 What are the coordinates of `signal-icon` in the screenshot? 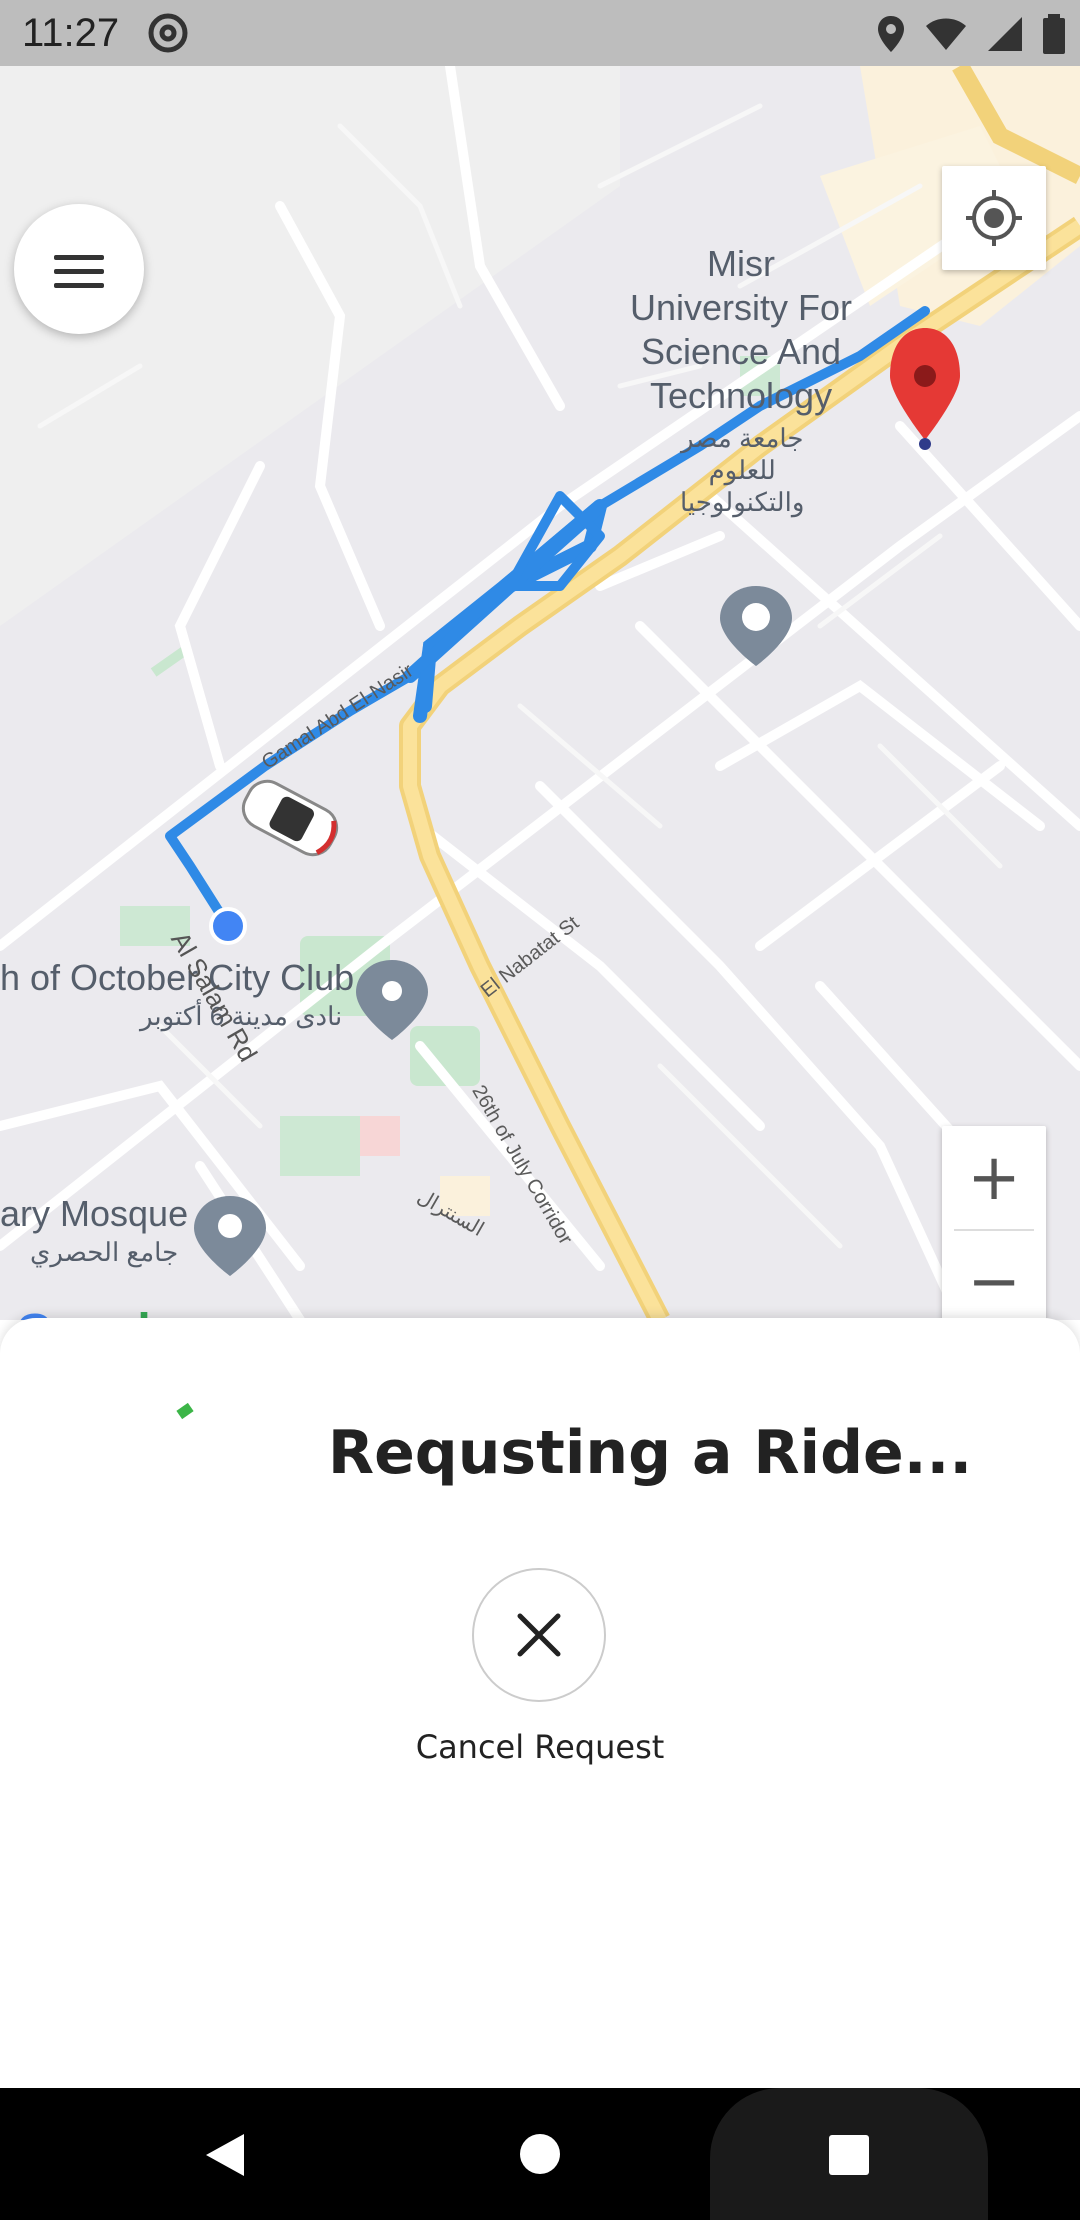 It's located at (1005, 34).